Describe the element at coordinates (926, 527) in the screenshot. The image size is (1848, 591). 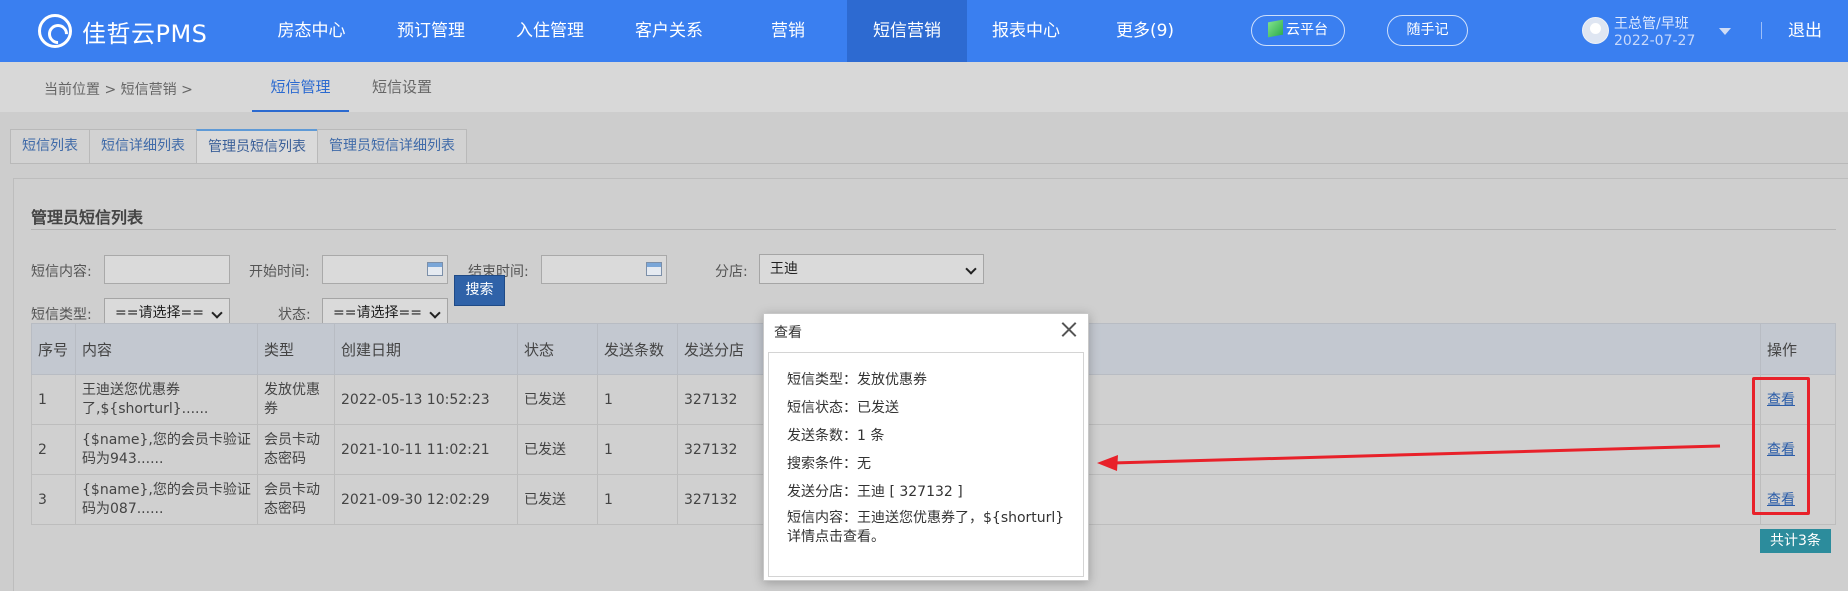
I see `detail-sms-content: 短信内容：王迪送您优惠券了，${shorturl}详情点击查看。` at that location.